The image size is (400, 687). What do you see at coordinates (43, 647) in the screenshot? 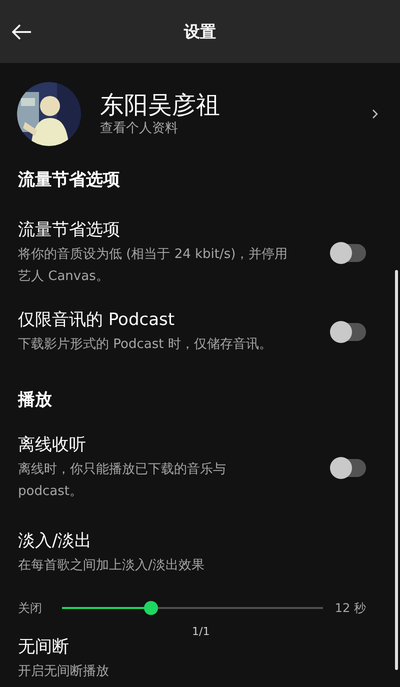
I see `setting-title: 无间断` at bounding box center [43, 647].